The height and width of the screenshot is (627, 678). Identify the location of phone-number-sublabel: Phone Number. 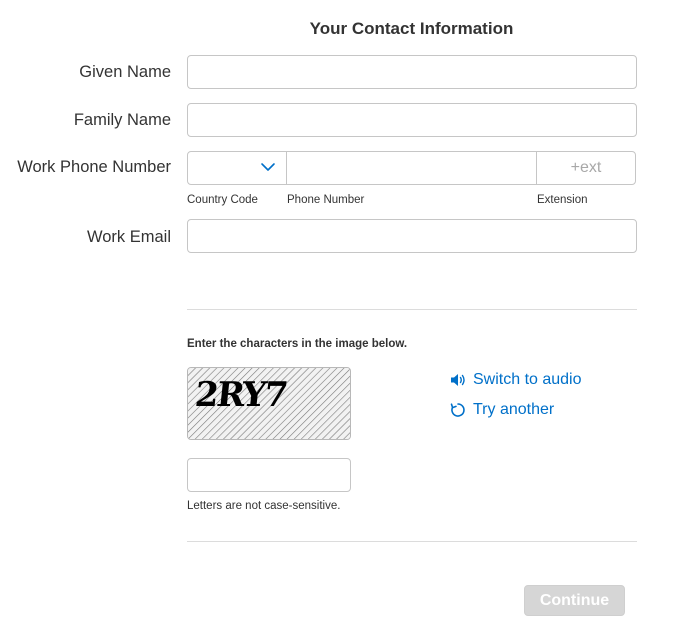
(326, 200).